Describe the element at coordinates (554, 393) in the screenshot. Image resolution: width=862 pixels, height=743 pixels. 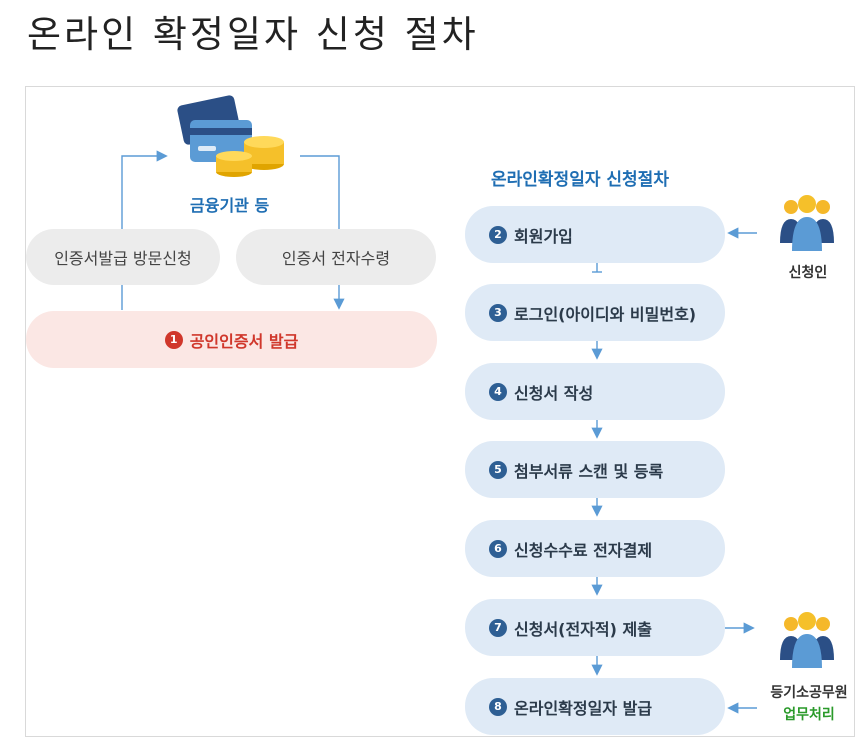
I see `step-label: 신청서 작성` at that location.